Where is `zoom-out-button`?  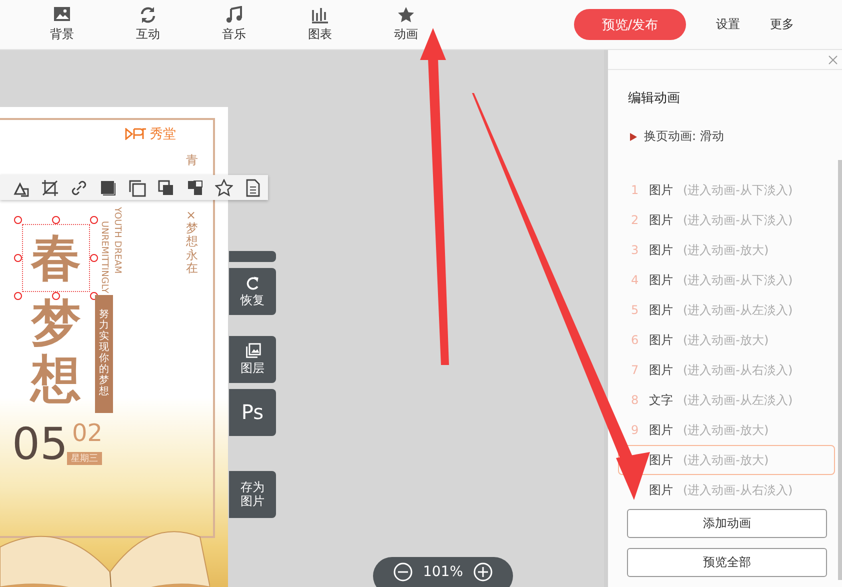 zoom-out-button is located at coordinates (402, 572).